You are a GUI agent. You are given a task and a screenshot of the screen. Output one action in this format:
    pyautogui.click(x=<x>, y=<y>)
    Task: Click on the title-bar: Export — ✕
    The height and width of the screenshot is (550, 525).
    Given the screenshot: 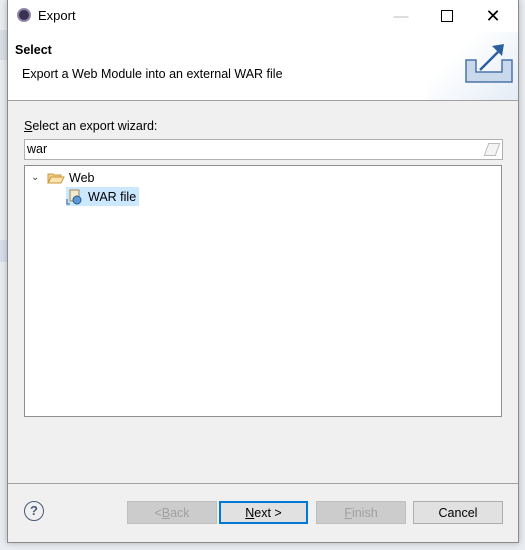 What is the action you would take?
    pyautogui.click(x=263, y=16)
    